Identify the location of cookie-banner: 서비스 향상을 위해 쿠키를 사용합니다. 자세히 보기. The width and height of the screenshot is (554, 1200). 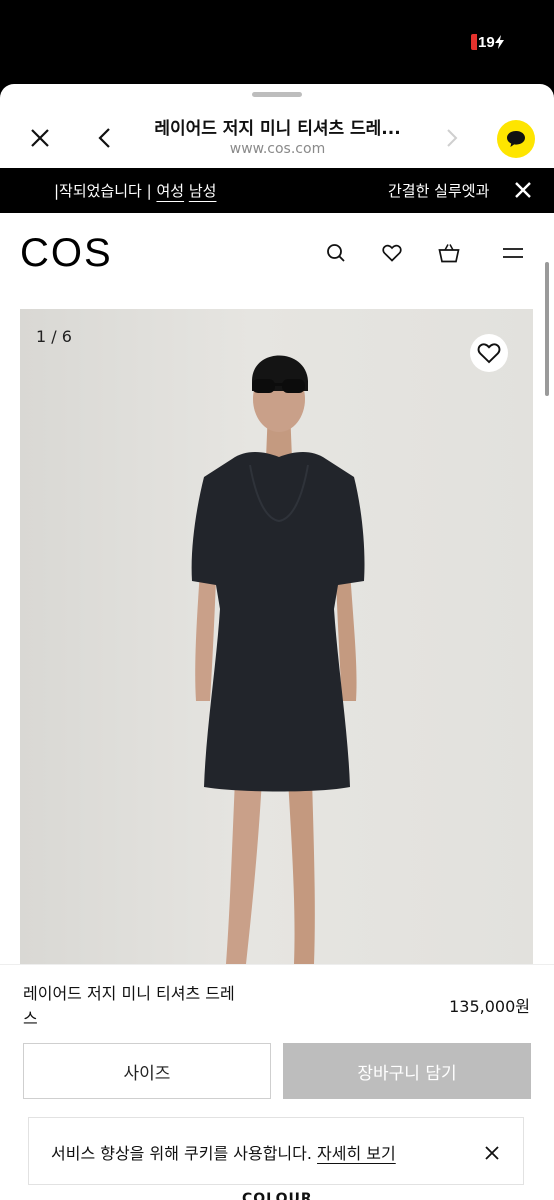
(276, 1151).